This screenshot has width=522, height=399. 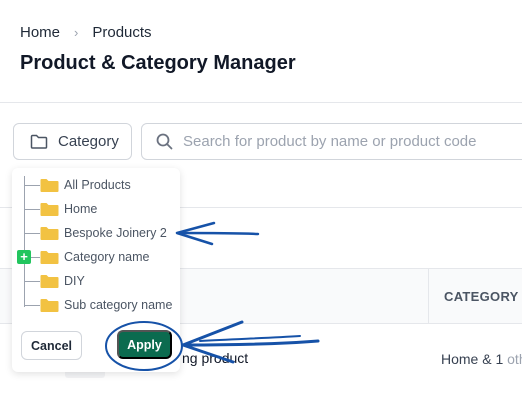 What do you see at coordinates (481, 359) in the screenshot?
I see `product-category: Home & 1 oth` at bounding box center [481, 359].